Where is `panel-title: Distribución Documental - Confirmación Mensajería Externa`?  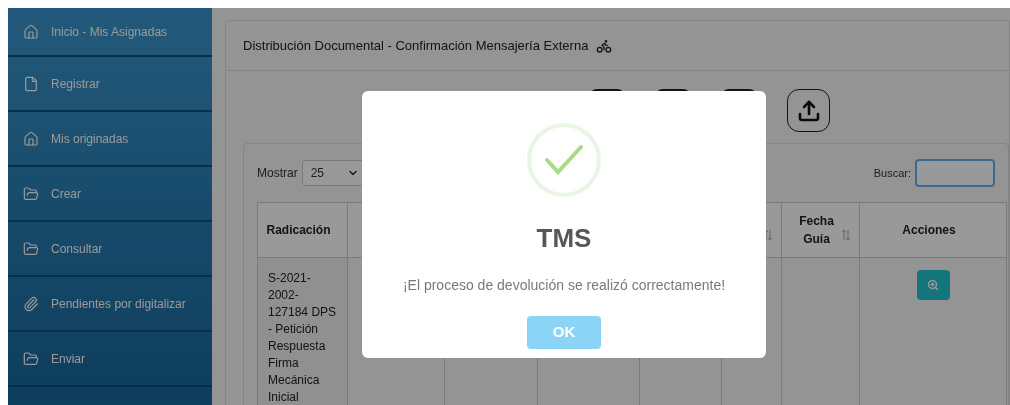 panel-title: Distribución Documental - Confirmación Mensajería Externa is located at coordinates (416, 45).